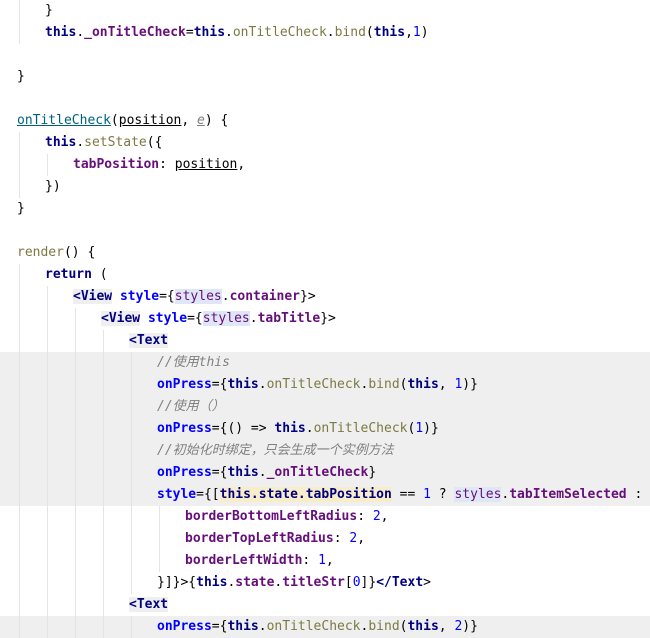 The image size is (650, 638). I want to click on code-token: }, so click(372, 472).